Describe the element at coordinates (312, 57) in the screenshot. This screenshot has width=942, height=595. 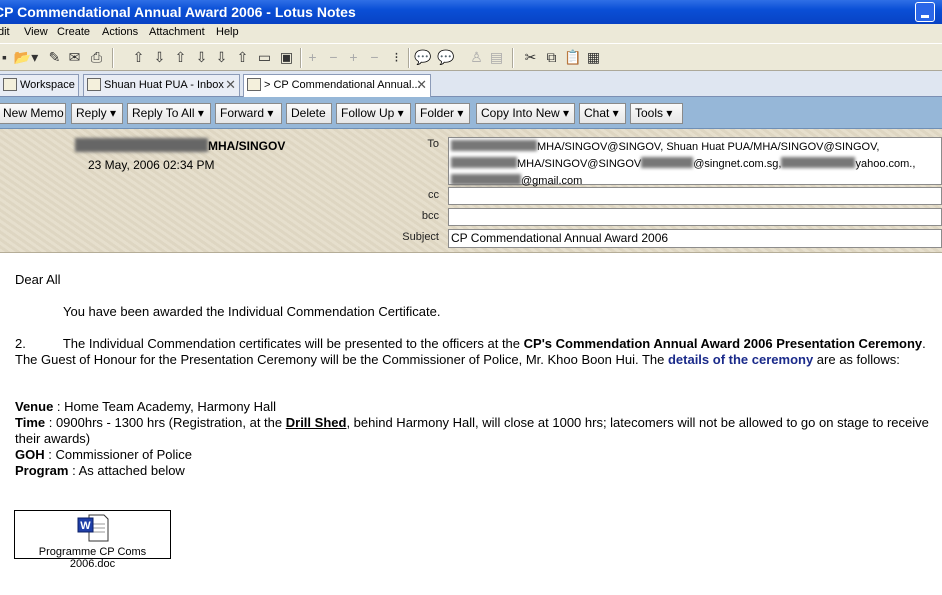
I see `expand-icon: +` at that location.